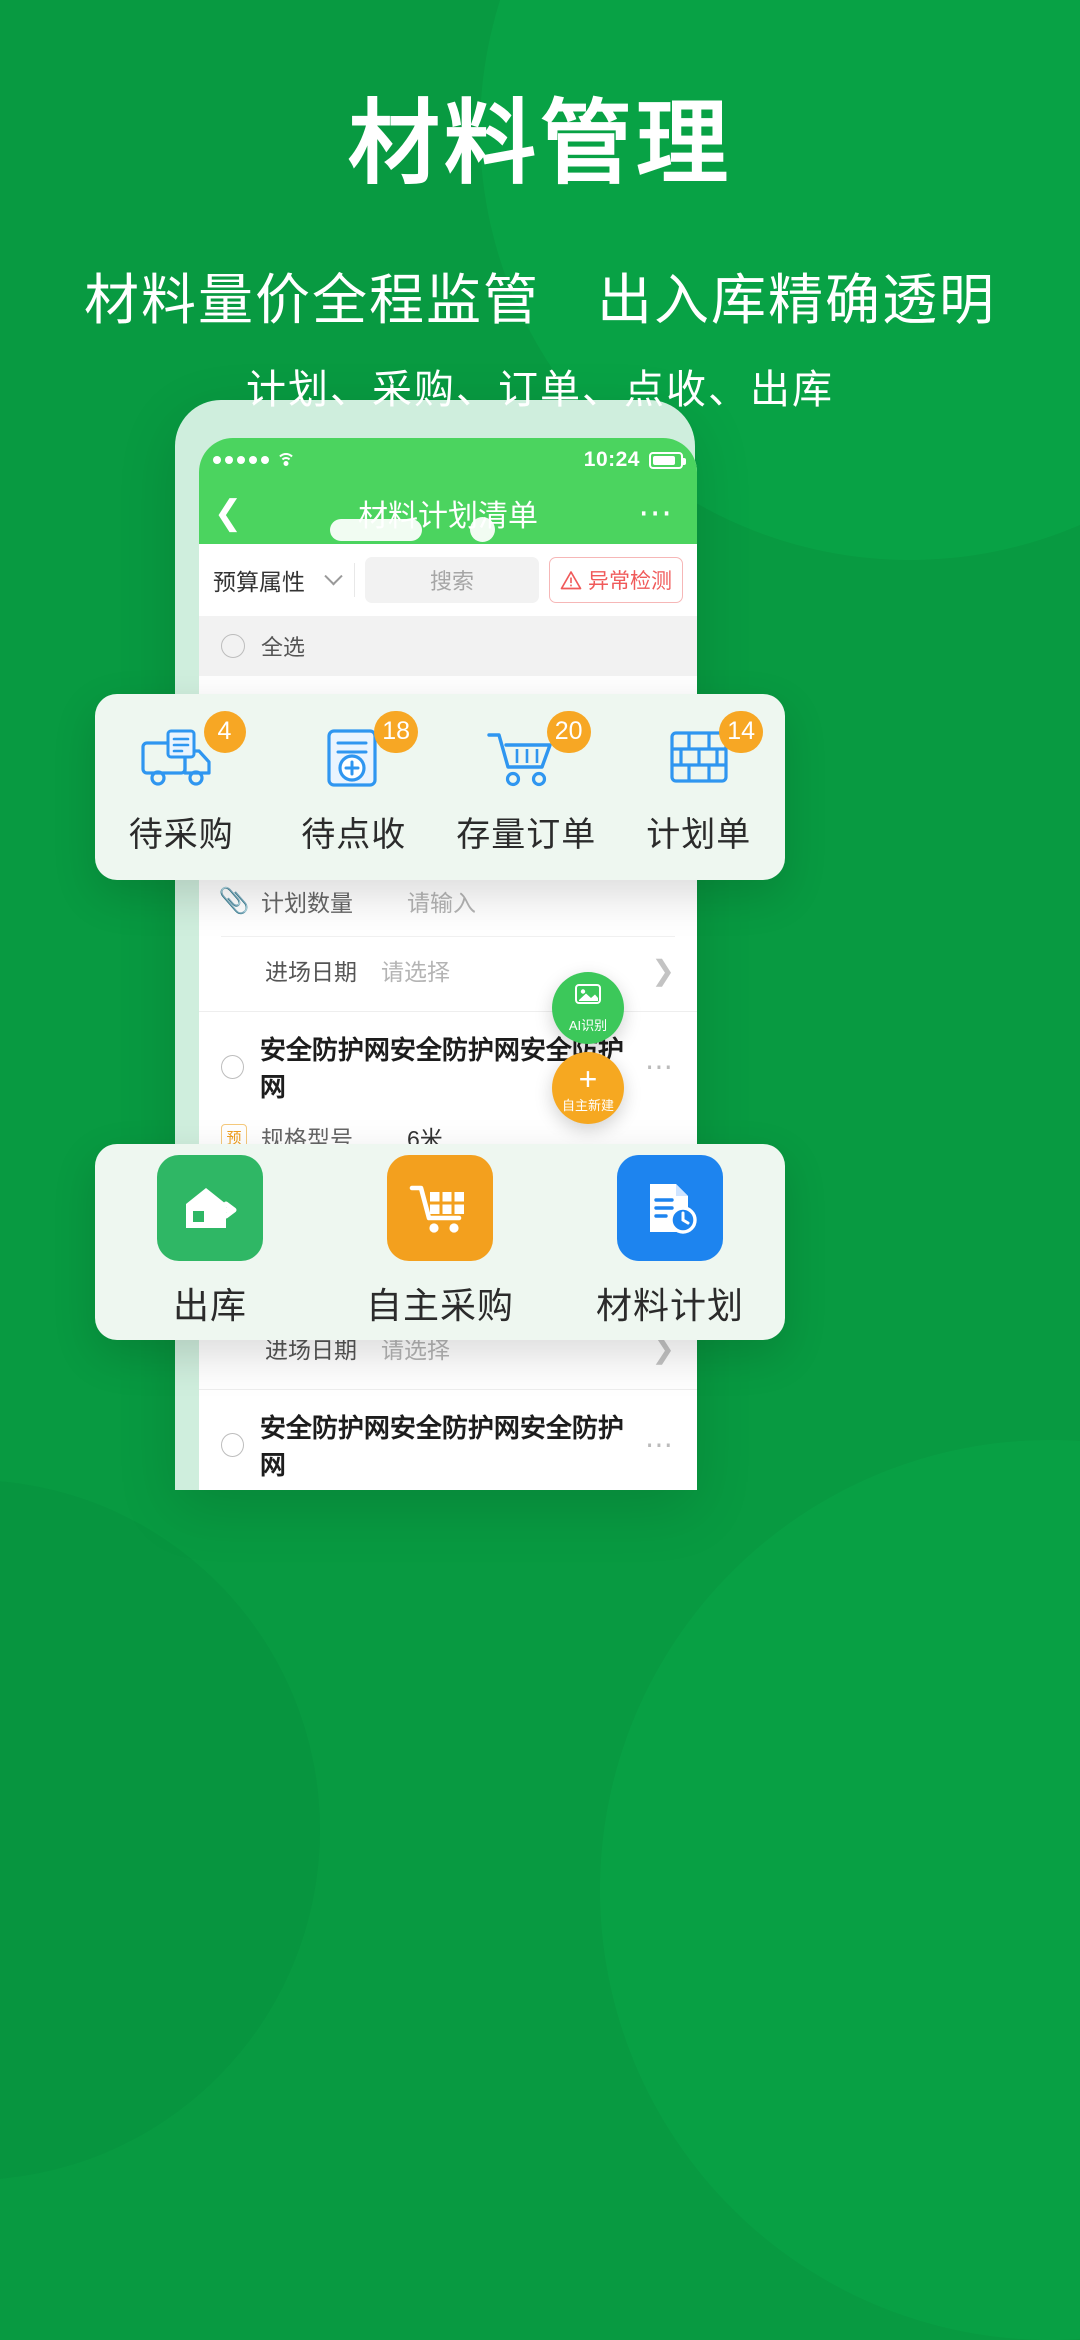 This screenshot has height=2340, width=1080. What do you see at coordinates (539, 144) in the screenshot?
I see `page-title: 材料管理` at bounding box center [539, 144].